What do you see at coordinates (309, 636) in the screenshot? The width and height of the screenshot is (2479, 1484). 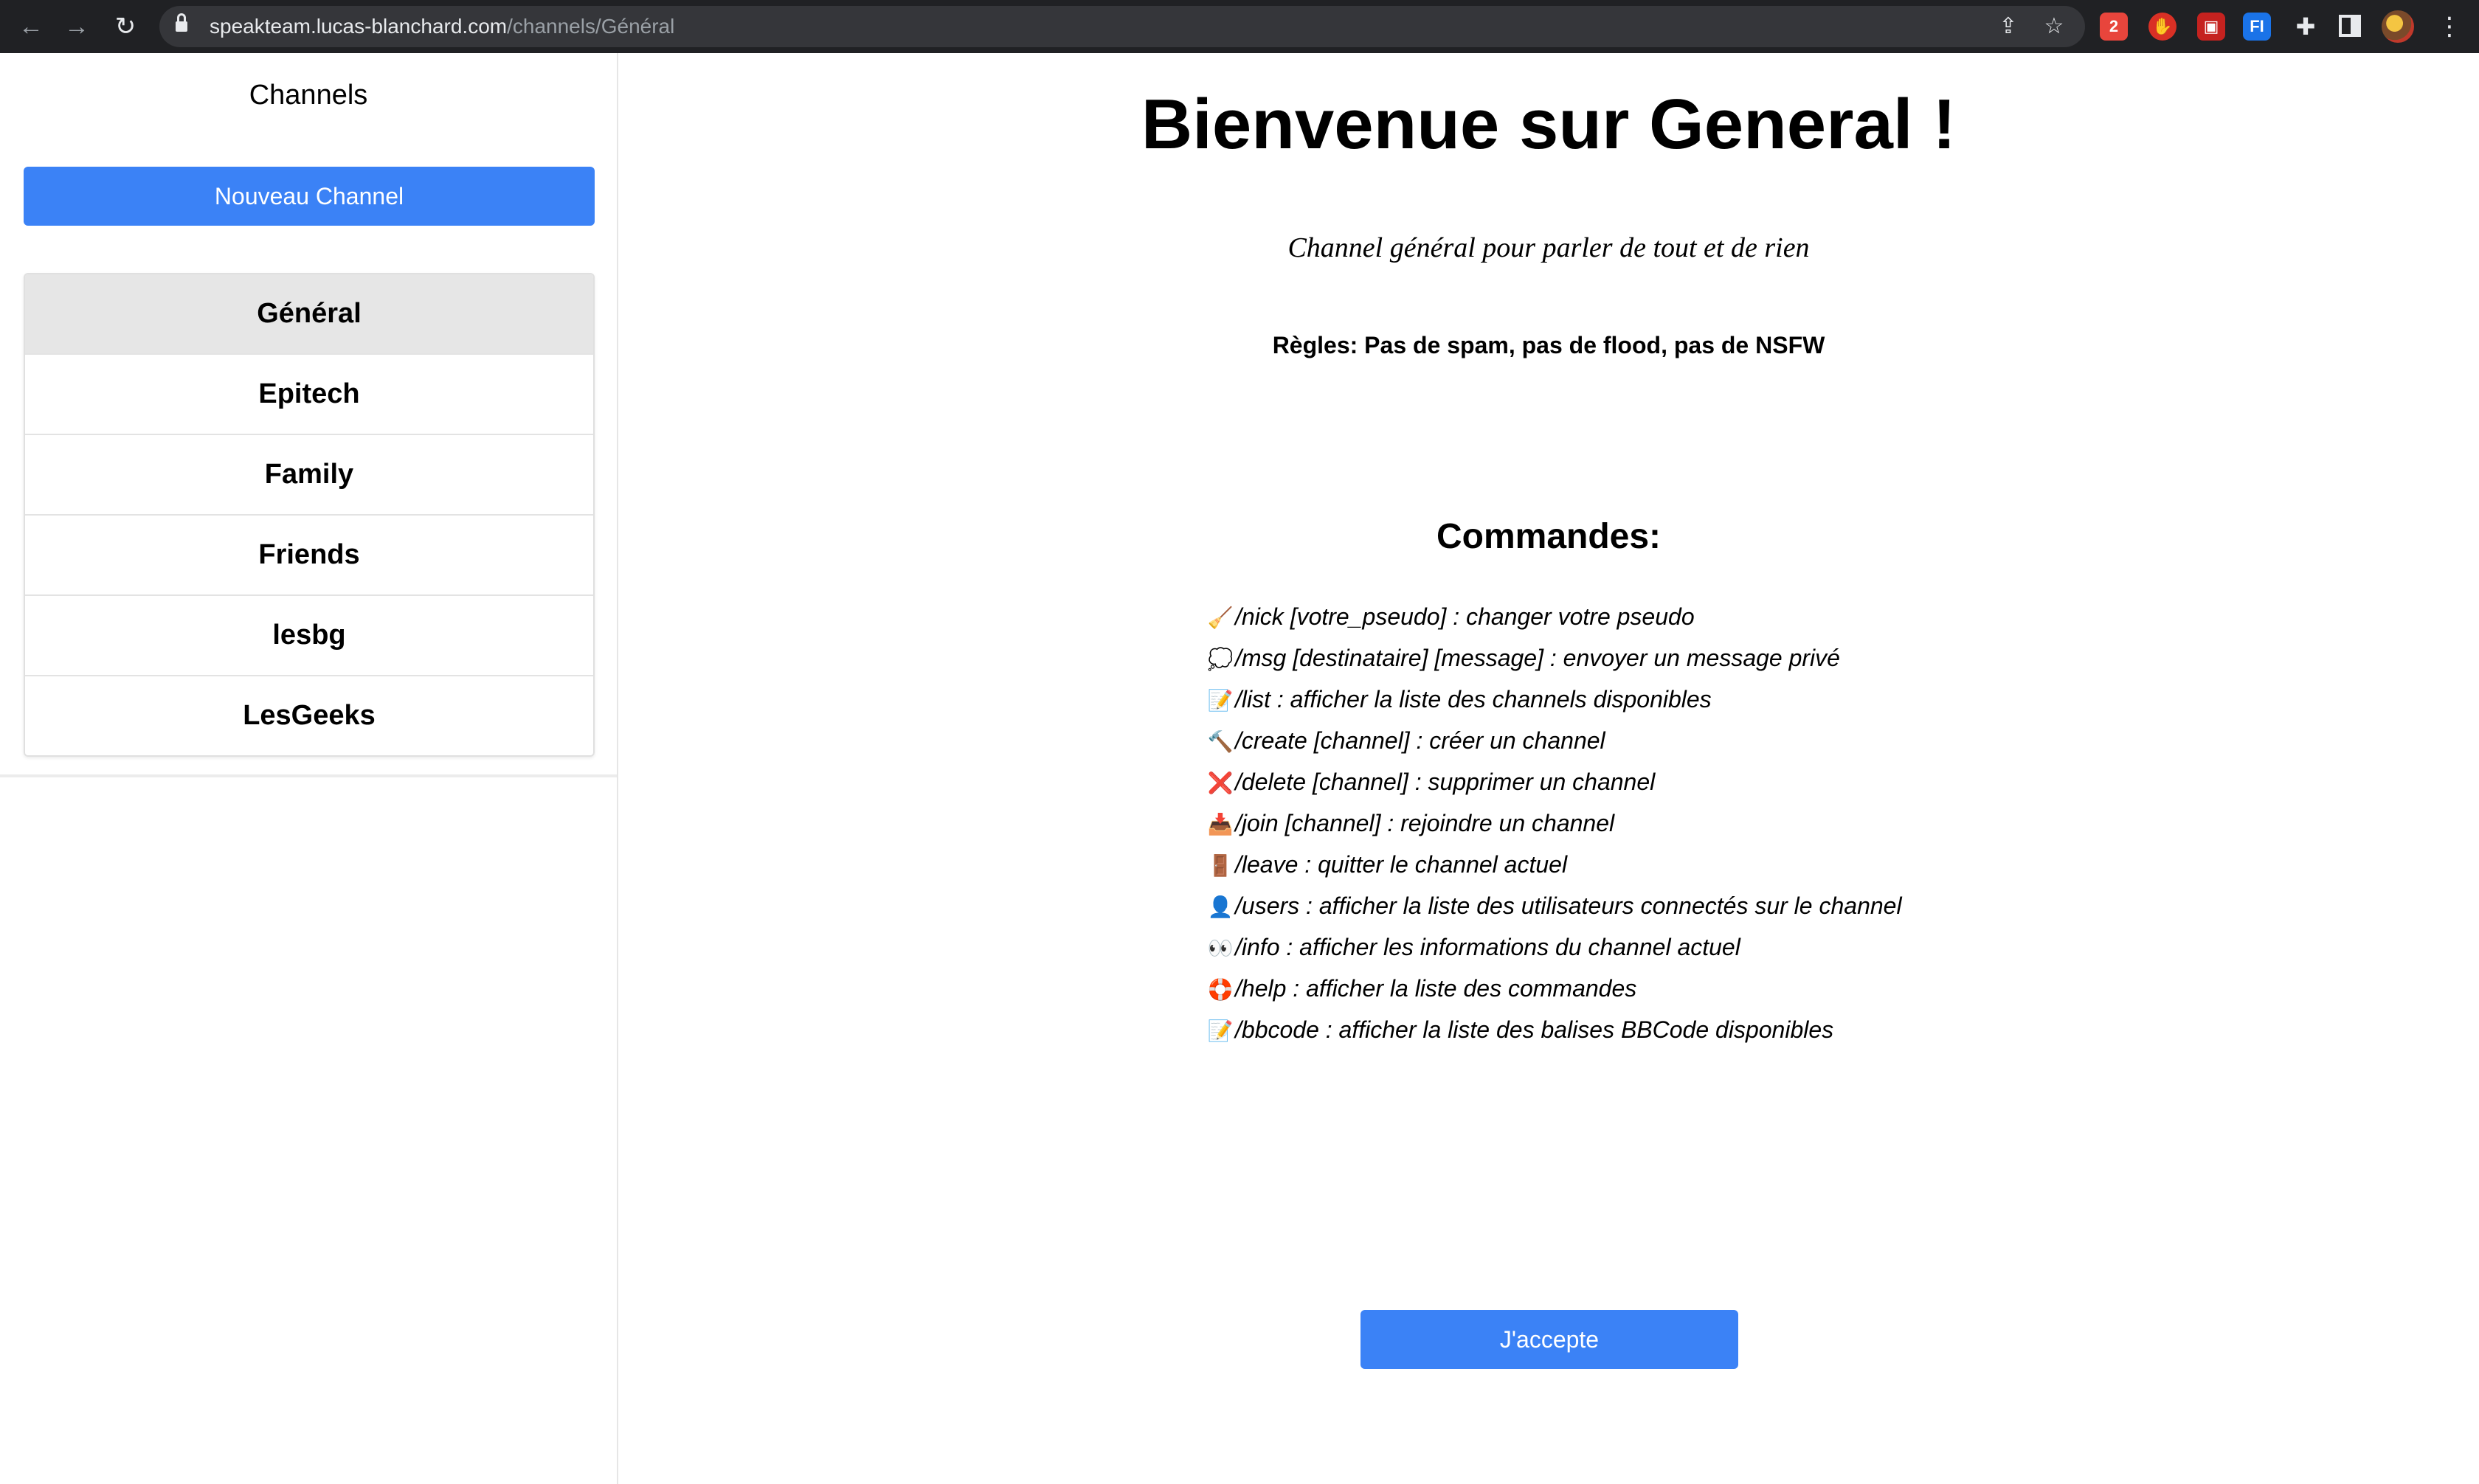 I see `channel-item-lesbg: lesbg` at bounding box center [309, 636].